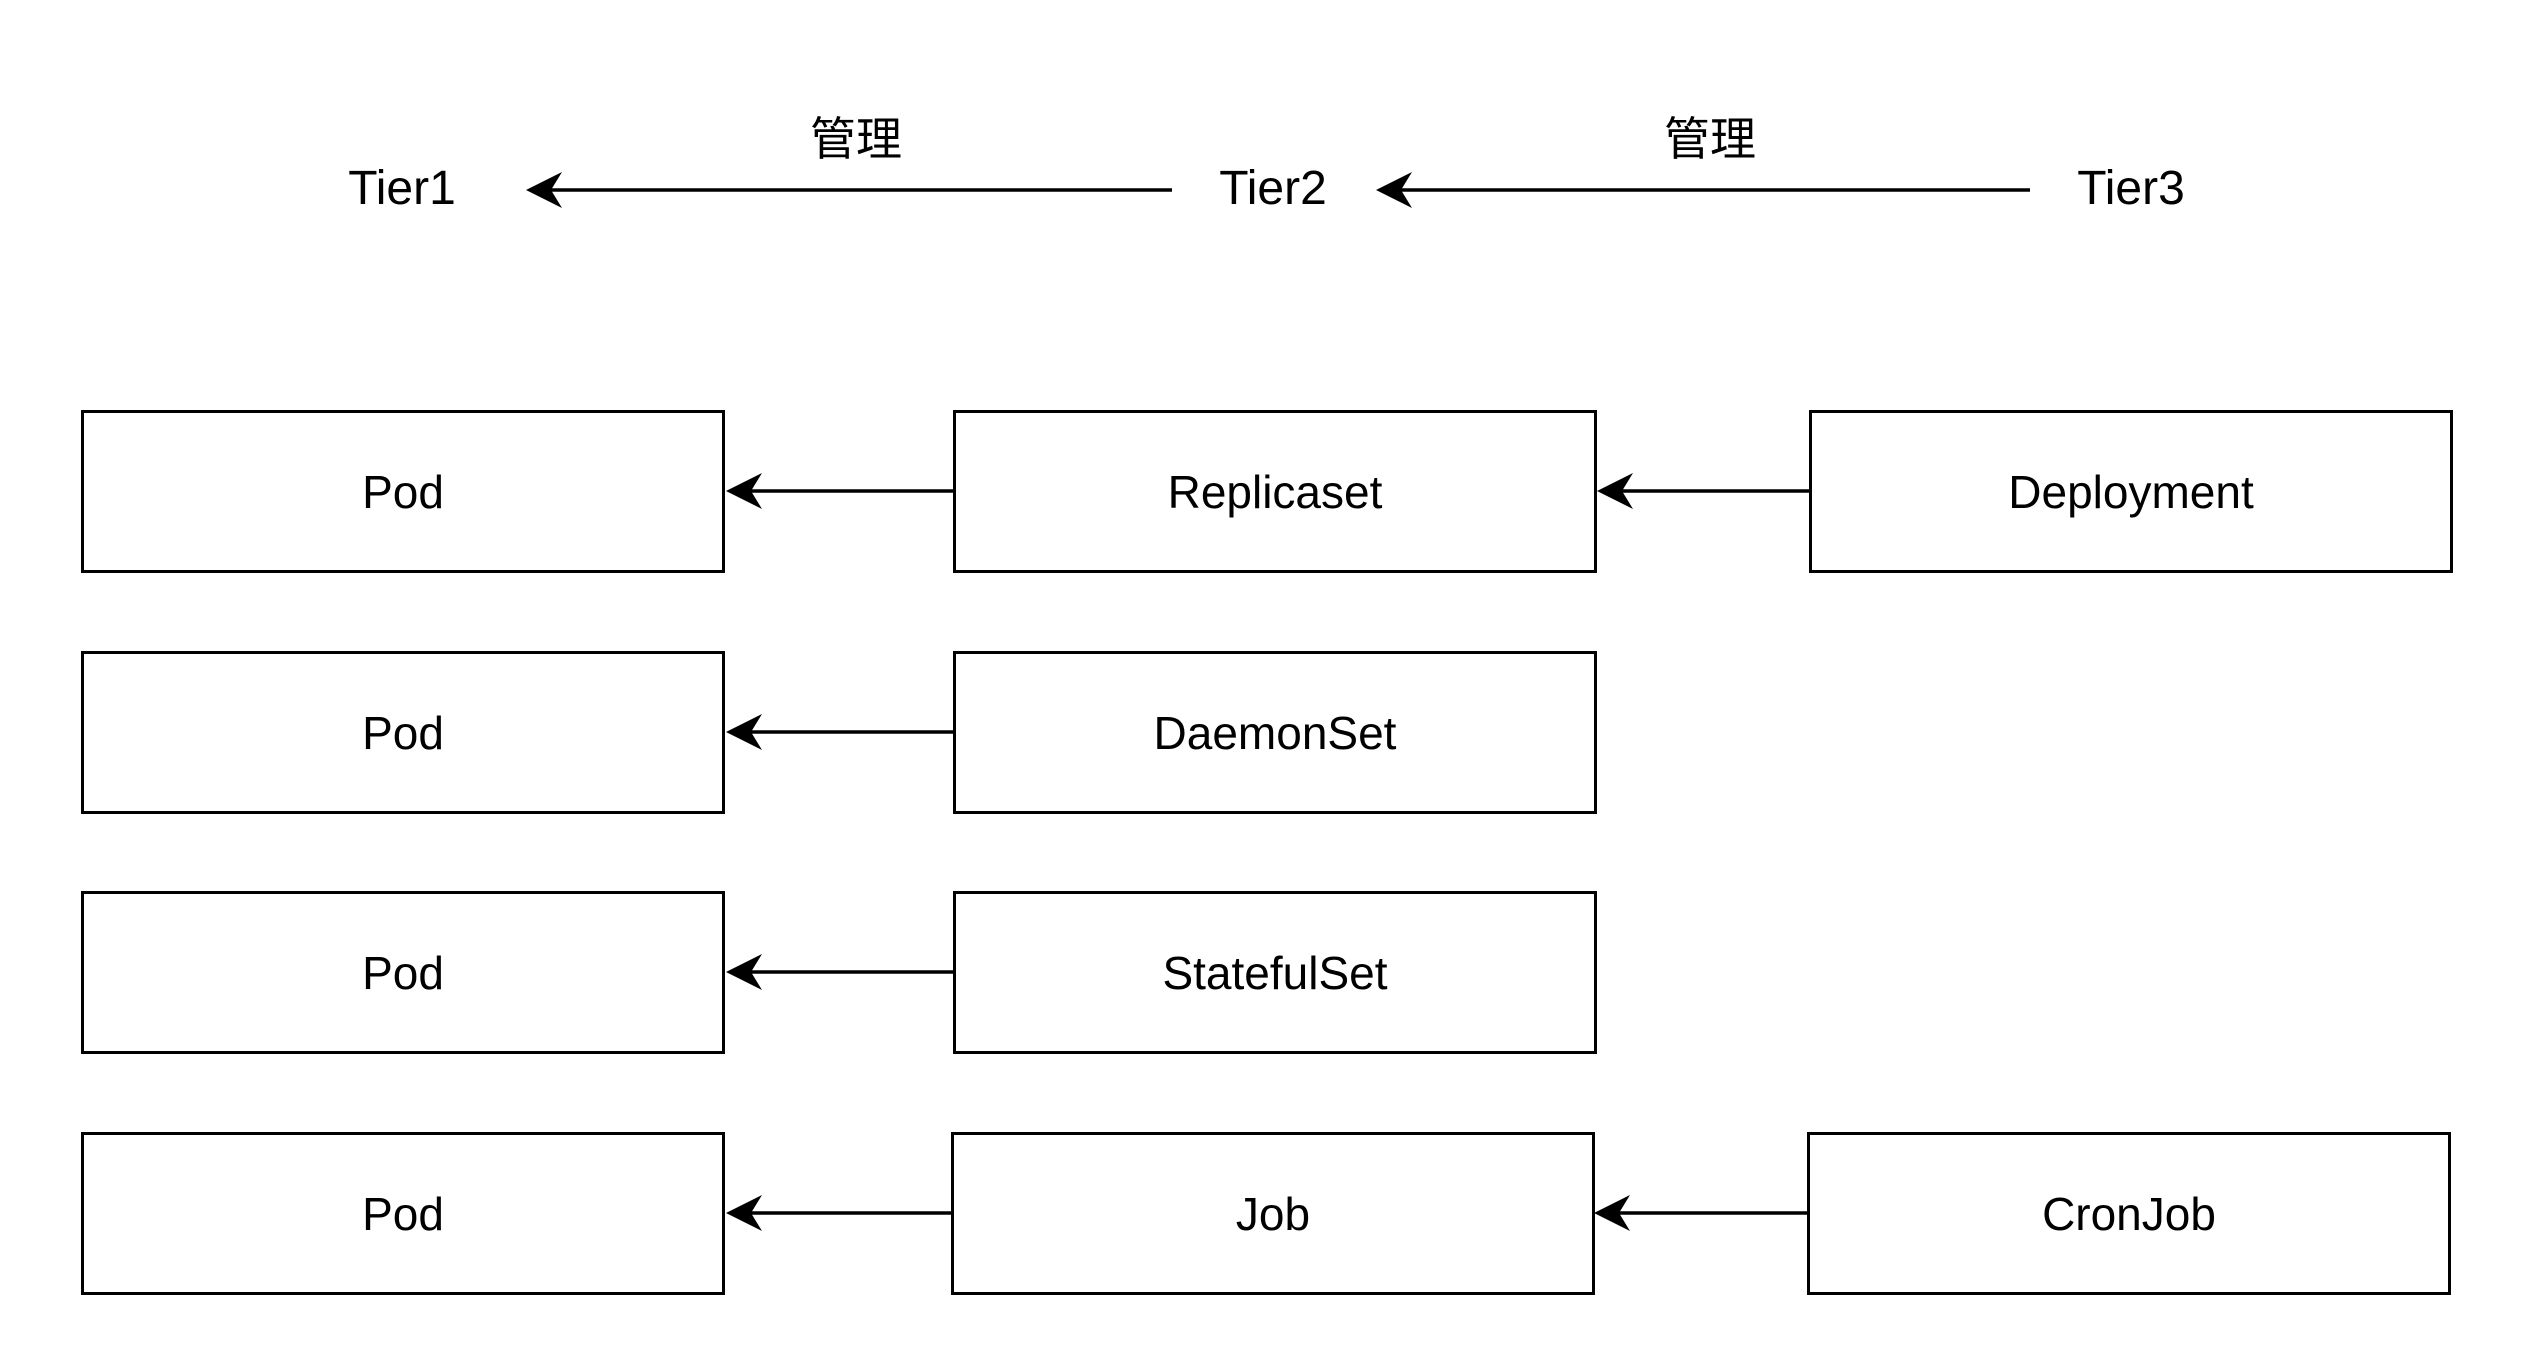 The width and height of the screenshot is (2532, 1372). Describe the element at coordinates (2129, 1213) in the screenshot. I see `node-cronjob: CronJob` at that location.